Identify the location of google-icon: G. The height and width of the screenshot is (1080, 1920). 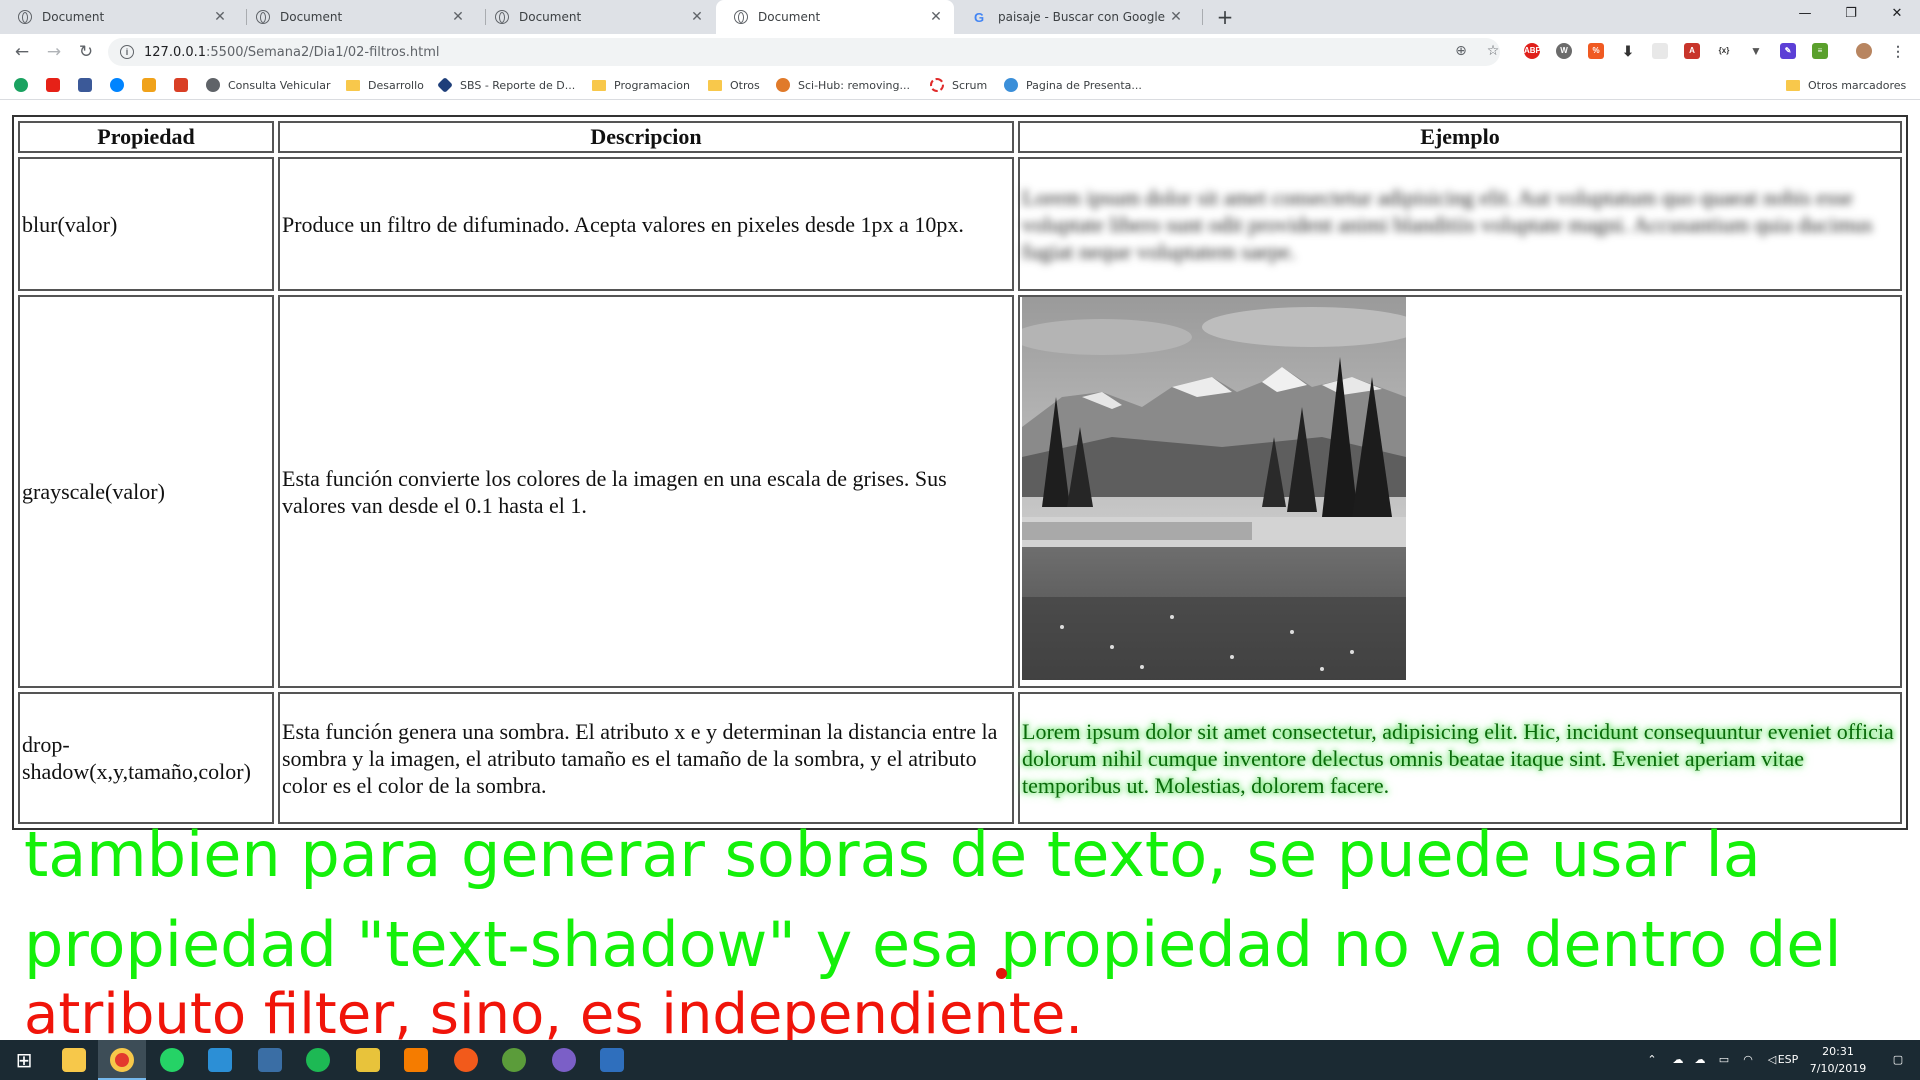
(979, 17).